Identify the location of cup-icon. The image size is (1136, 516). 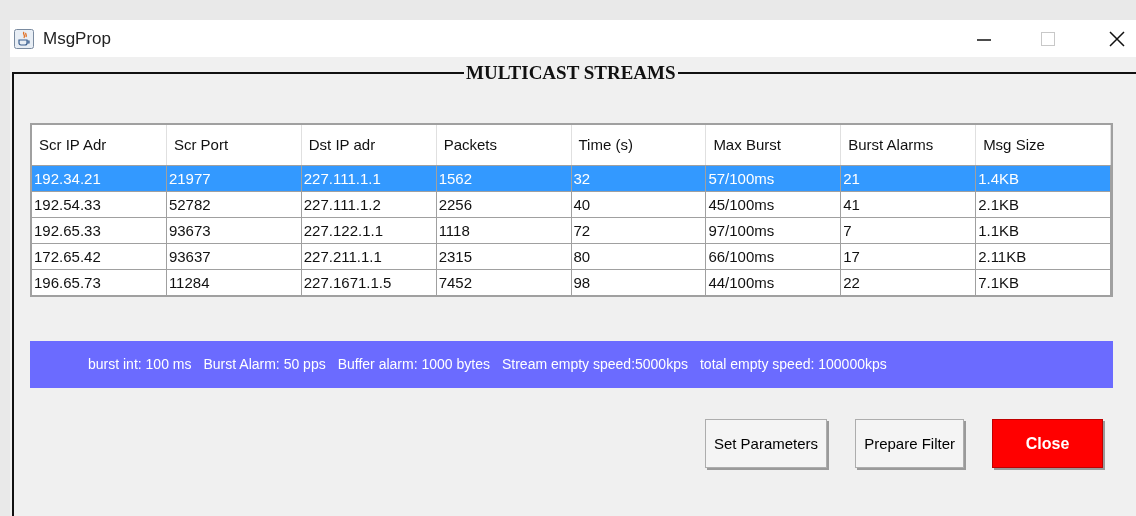
(24, 38).